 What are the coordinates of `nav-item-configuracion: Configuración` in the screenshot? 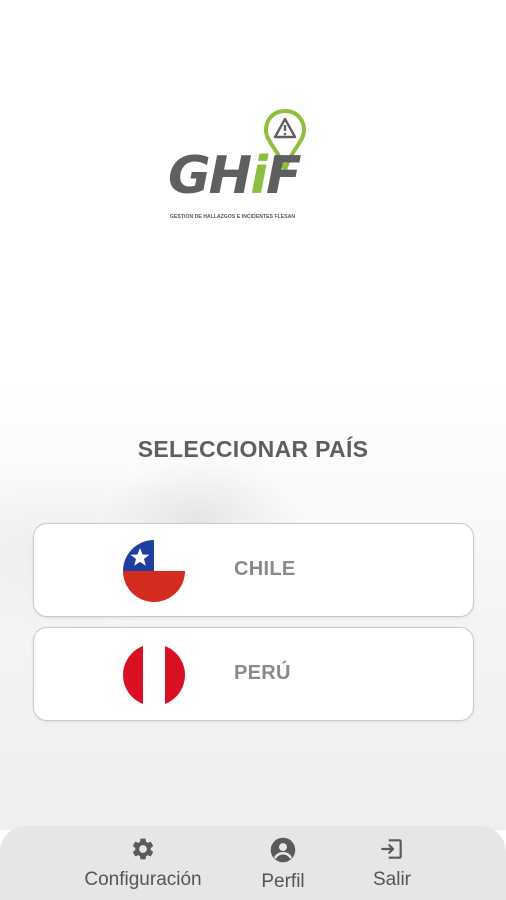 It's located at (143, 863).